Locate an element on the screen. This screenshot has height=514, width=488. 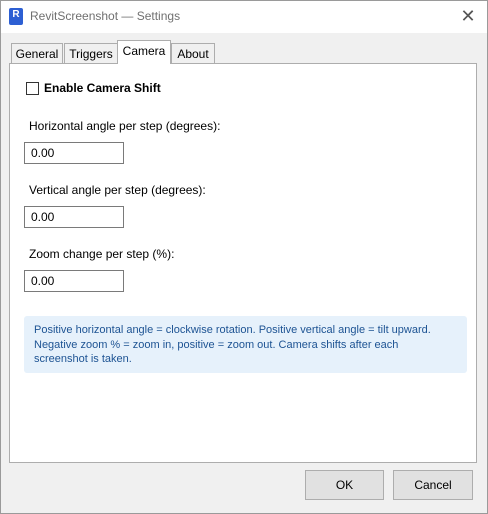
tab-general: General is located at coordinates (37, 53).